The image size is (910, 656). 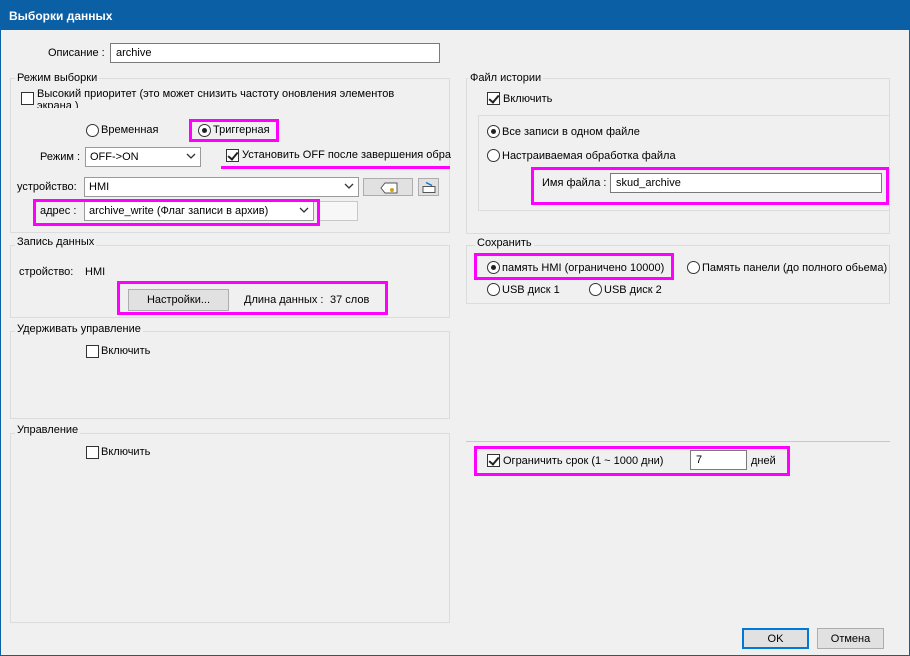 What do you see at coordinates (79, 329) in the screenshot?
I see `hold-control-title: Удерживать управление` at bounding box center [79, 329].